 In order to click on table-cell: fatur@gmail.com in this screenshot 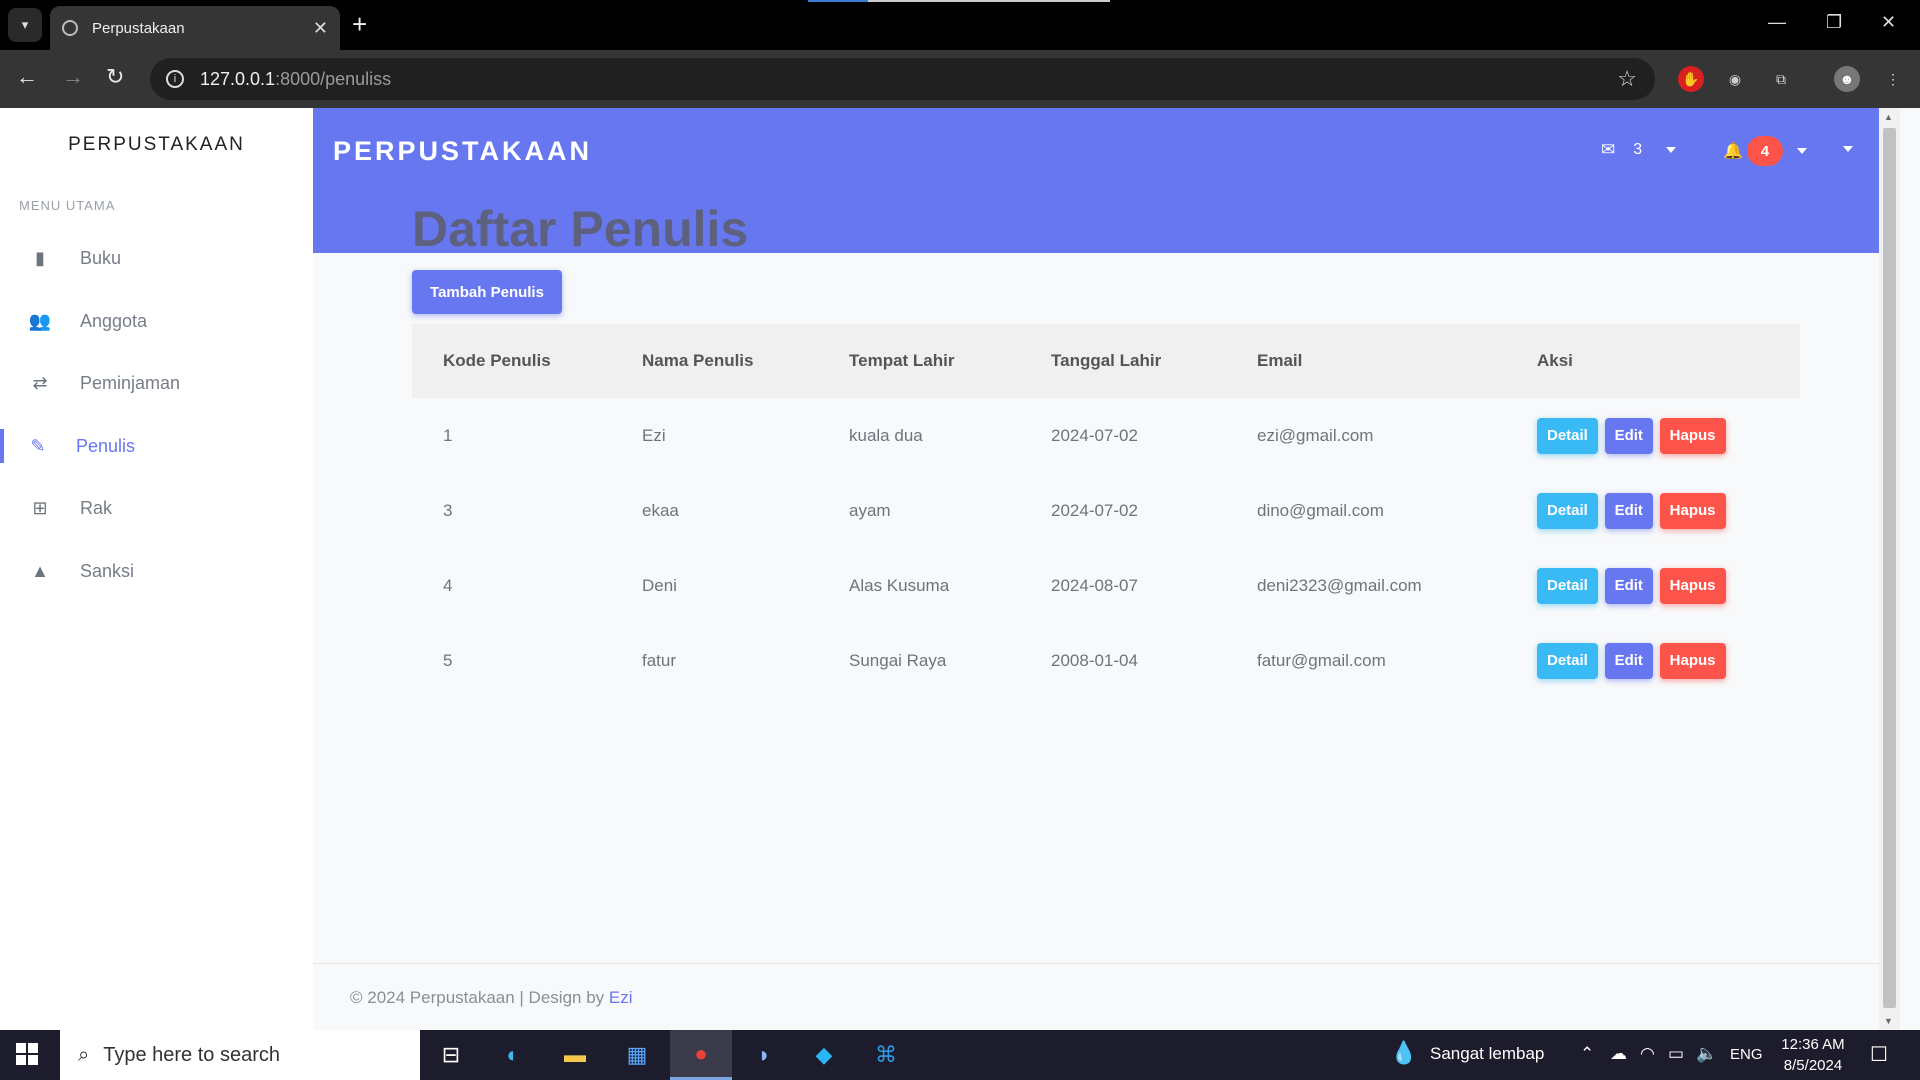, I will do `click(1321, 660)`.